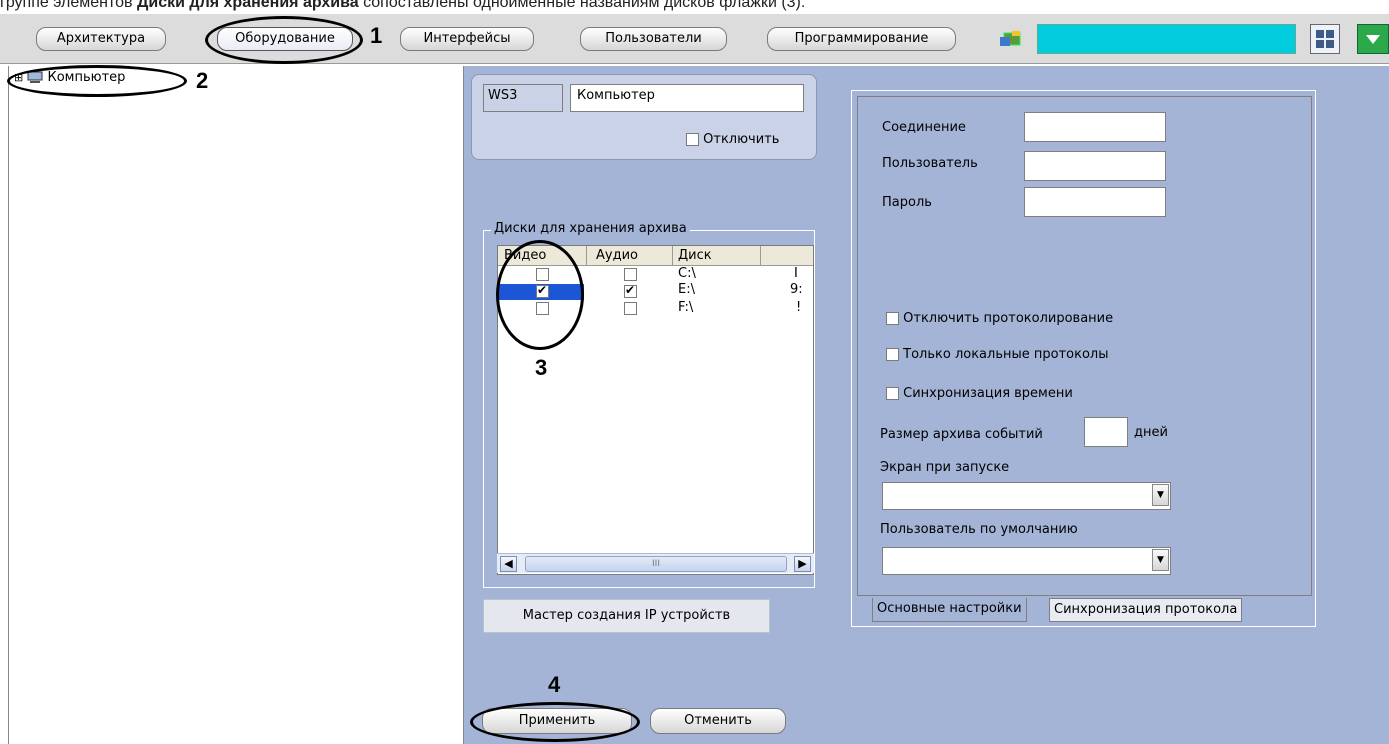 The width and height of the screenshot is (1389, 744). Describe the element at coordinates (1146, 610) in the screenshot. I see `tab-protocol-sync: Синхронизация протокола` at that location.